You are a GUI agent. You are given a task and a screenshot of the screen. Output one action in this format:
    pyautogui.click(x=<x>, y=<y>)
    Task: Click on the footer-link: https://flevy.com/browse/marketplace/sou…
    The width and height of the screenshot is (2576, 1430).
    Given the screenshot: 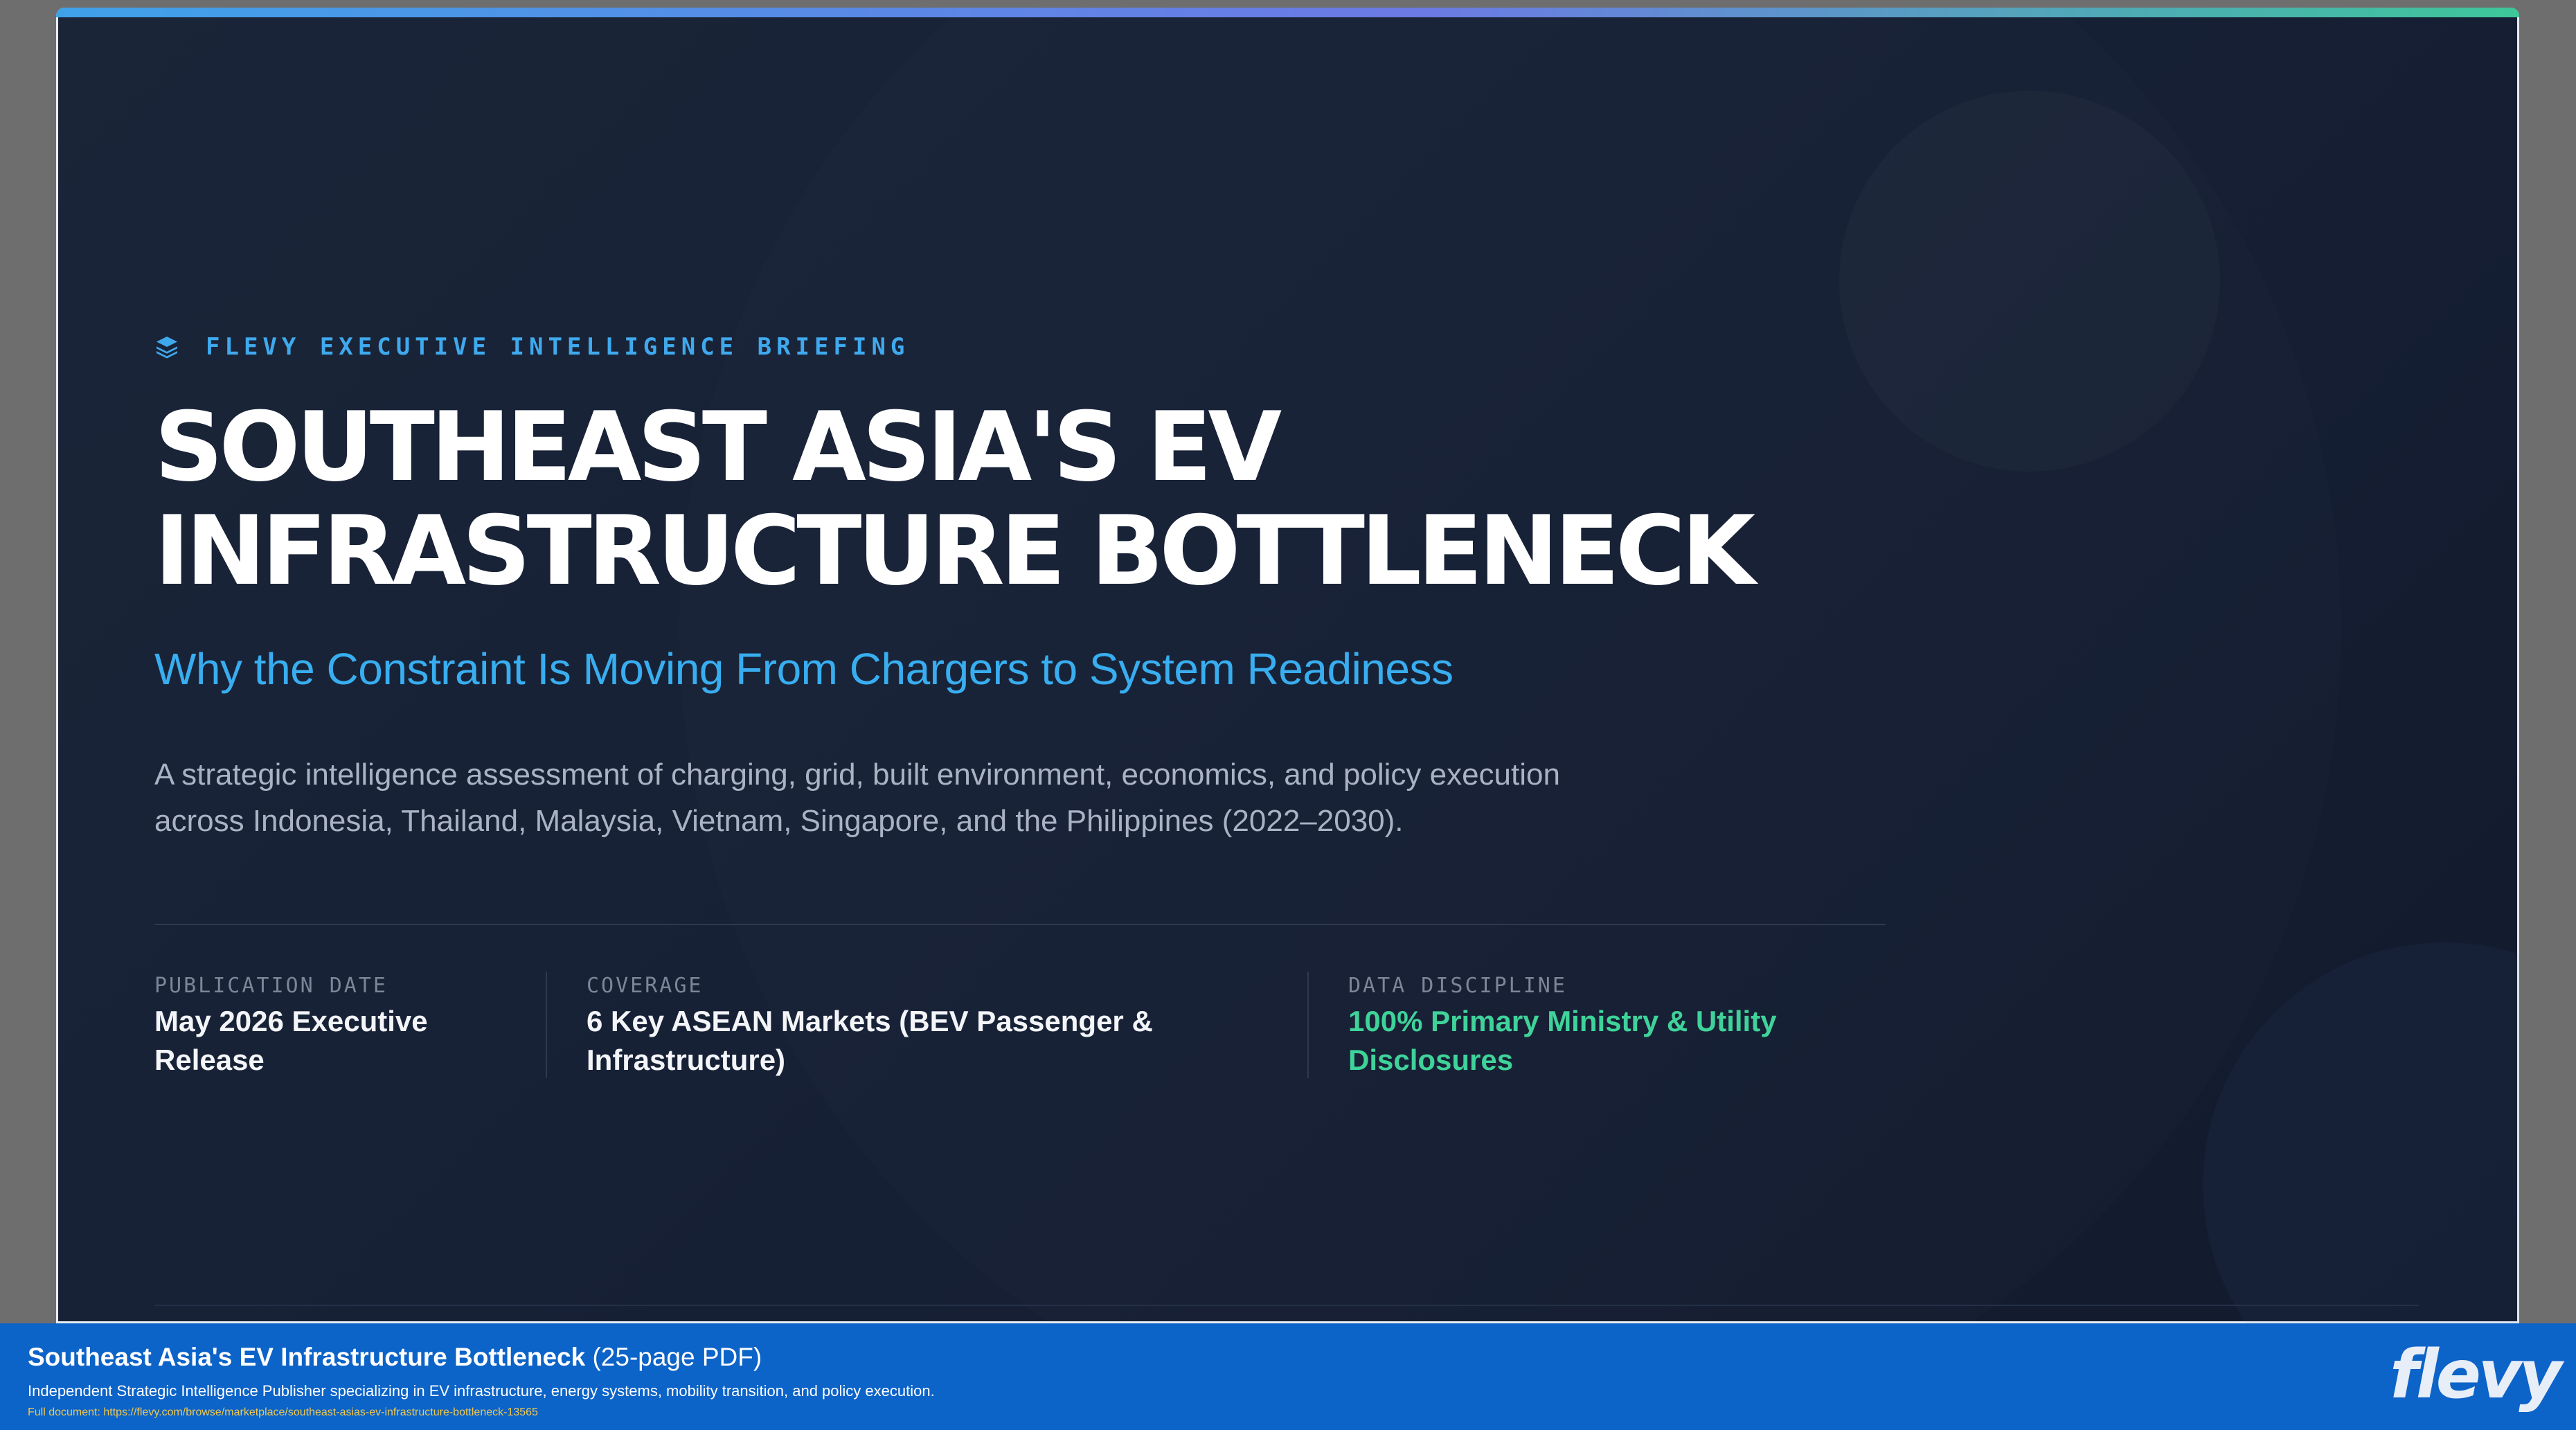 What is the action you would take?
    pyautogui.click(x=320, y=1412)
    